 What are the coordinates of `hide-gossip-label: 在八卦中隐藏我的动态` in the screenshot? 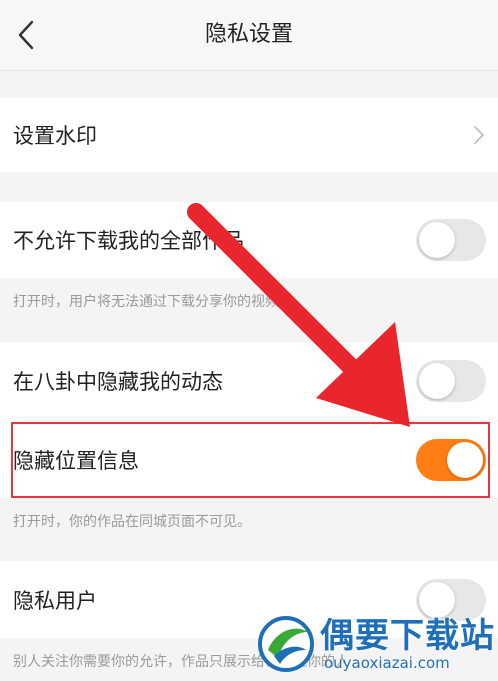 It's located at (118, 382).